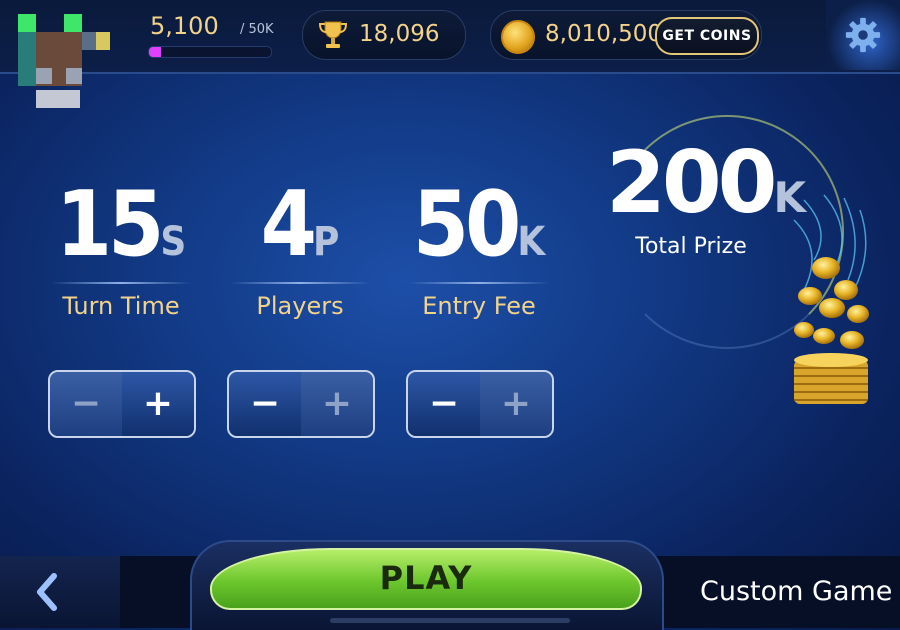 The height and width of the screenshot is (630, 900). I want to click on entry-fee-plus-button: +, so click(516, 404).